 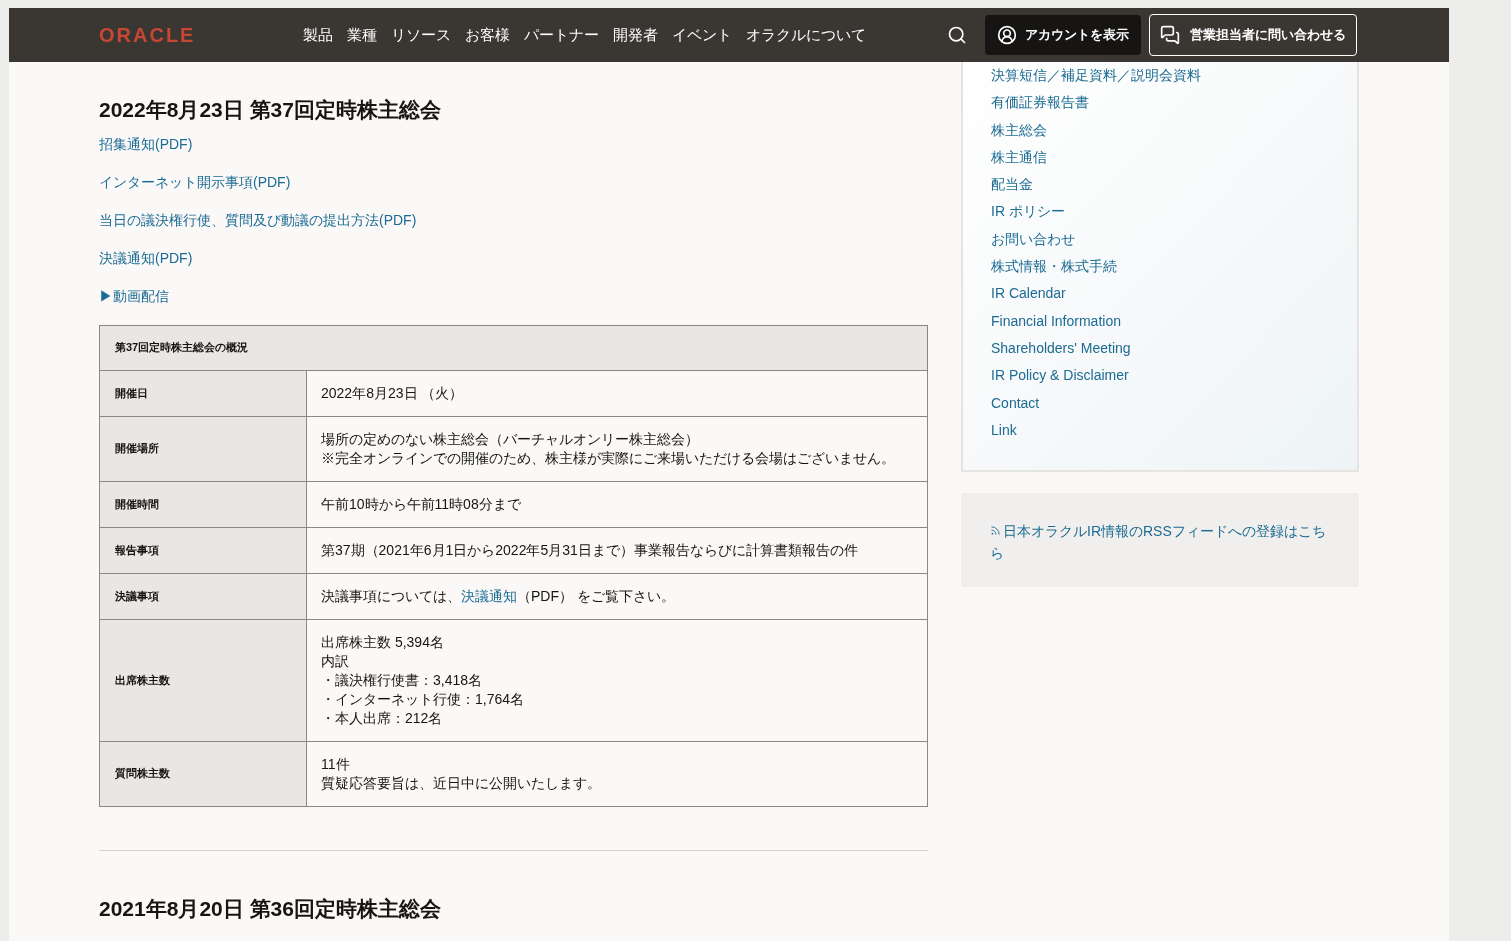 I want to click on row-label: 報告事項, so click(x=203, y=550).